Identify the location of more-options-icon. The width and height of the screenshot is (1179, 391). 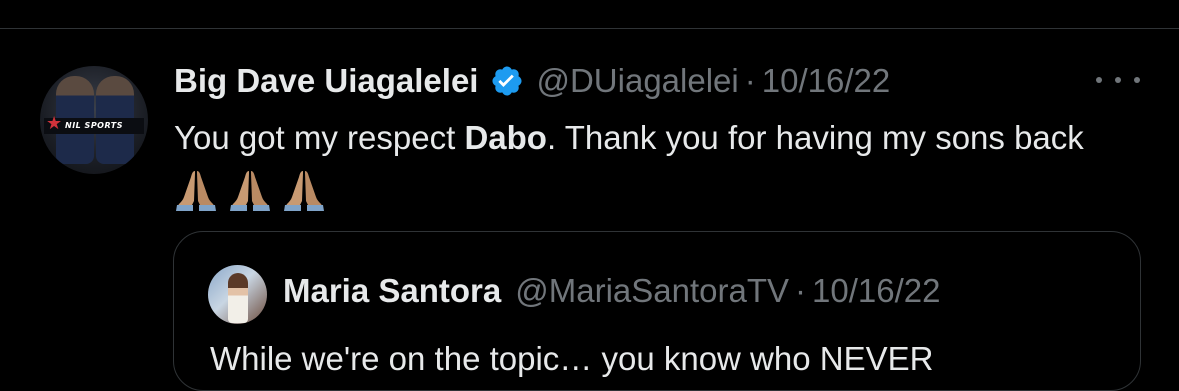
(1118, 80).